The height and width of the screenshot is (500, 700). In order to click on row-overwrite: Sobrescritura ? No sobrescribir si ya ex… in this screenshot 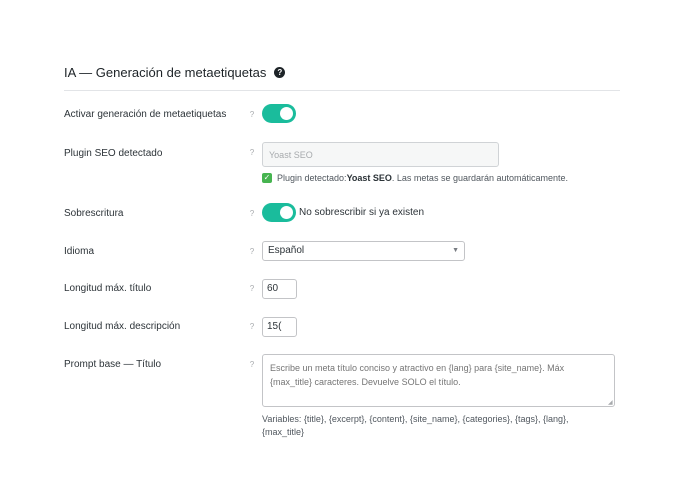, I will do `click(342, 213)`.